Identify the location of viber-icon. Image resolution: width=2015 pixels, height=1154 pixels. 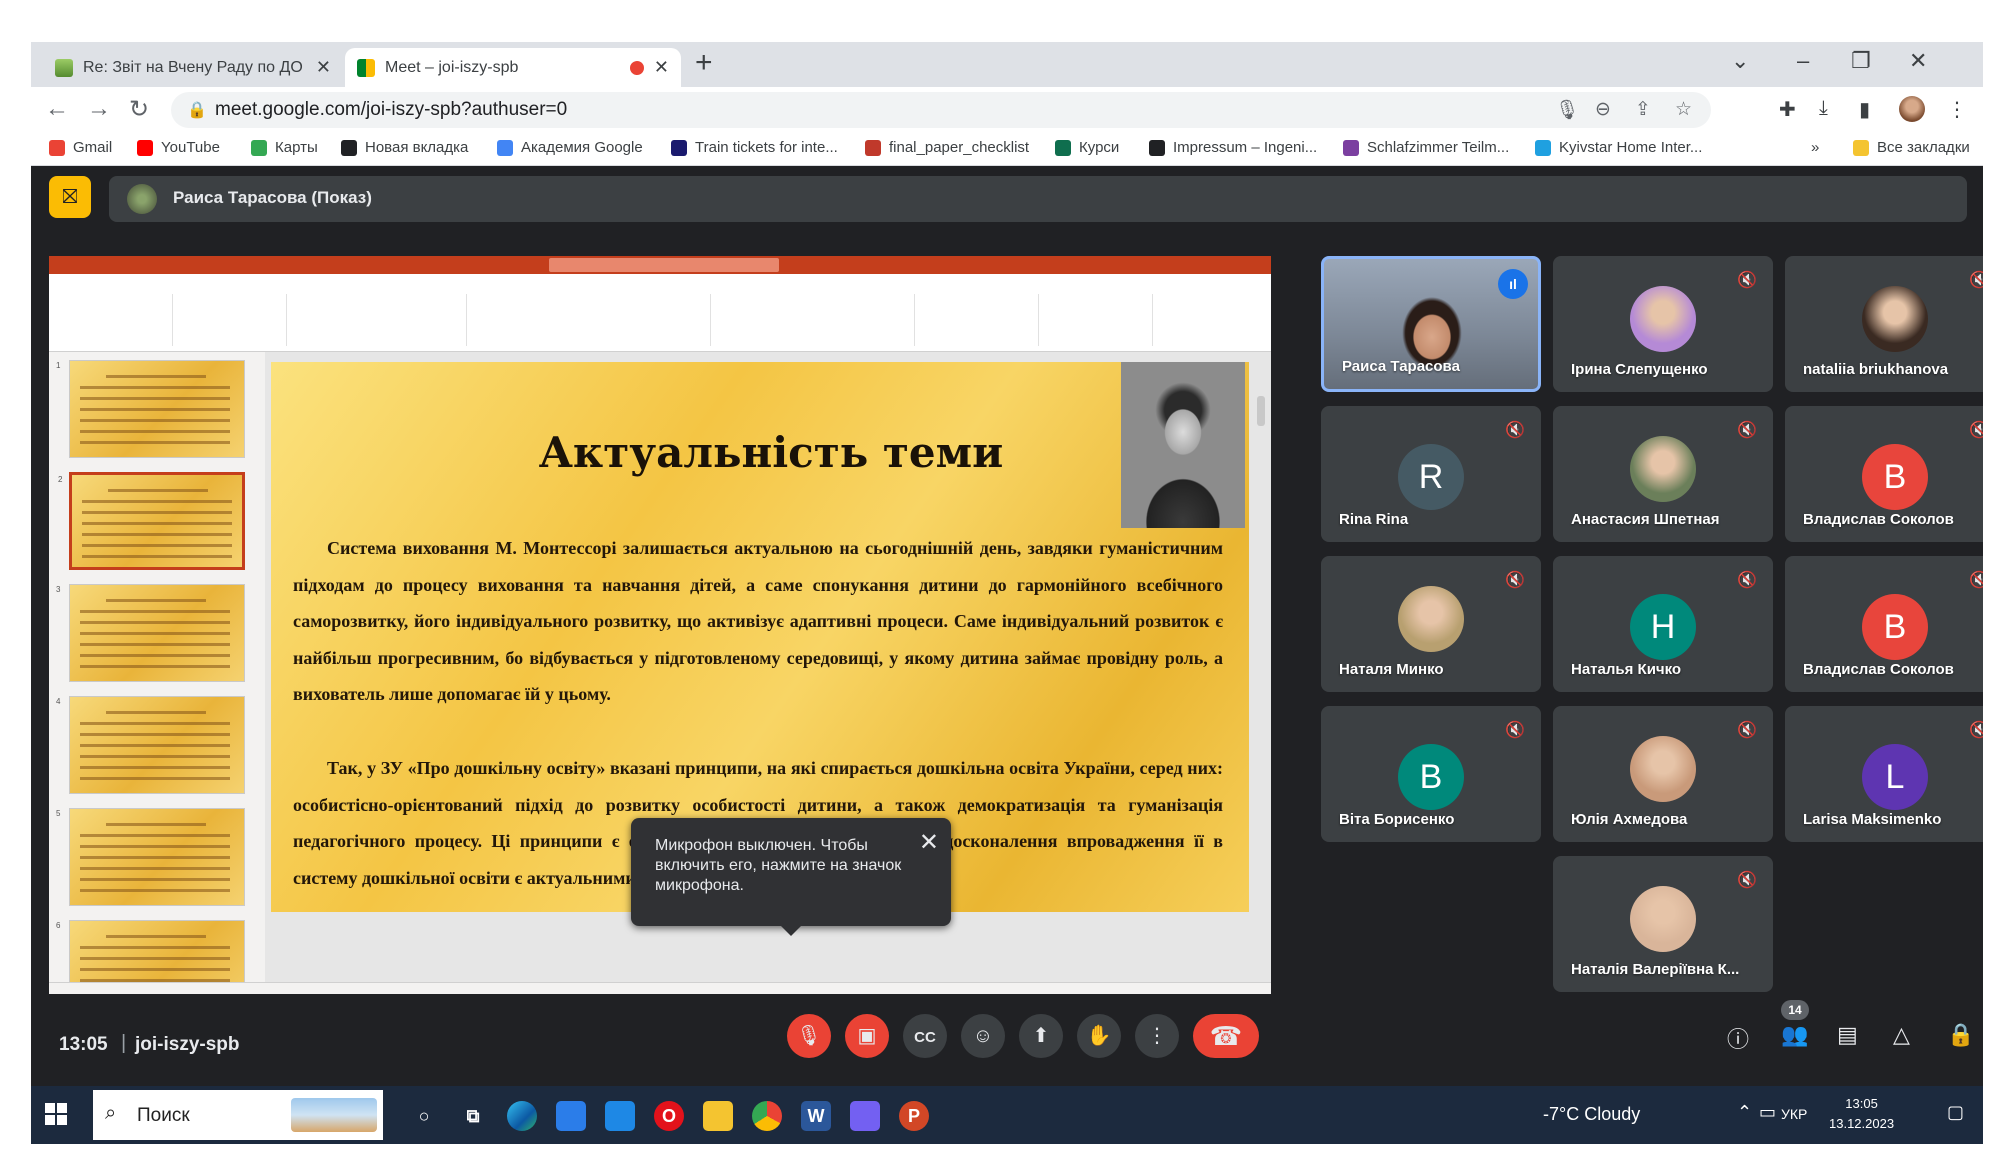
(865, 1116).